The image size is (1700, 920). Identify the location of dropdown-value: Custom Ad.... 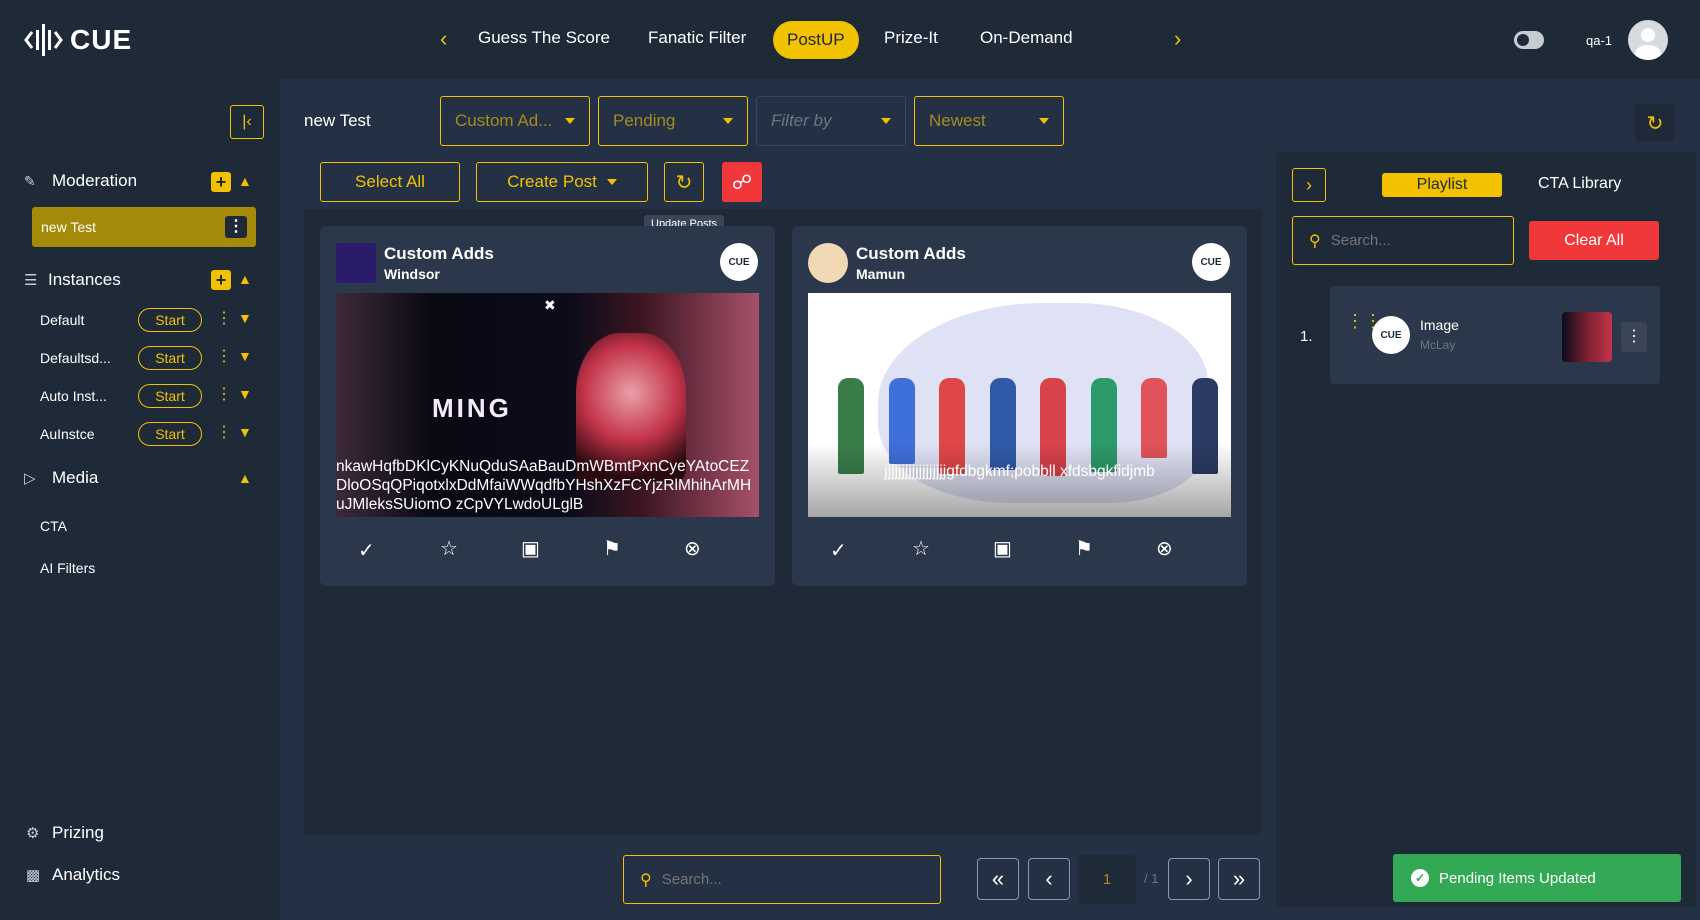
(504, 120).